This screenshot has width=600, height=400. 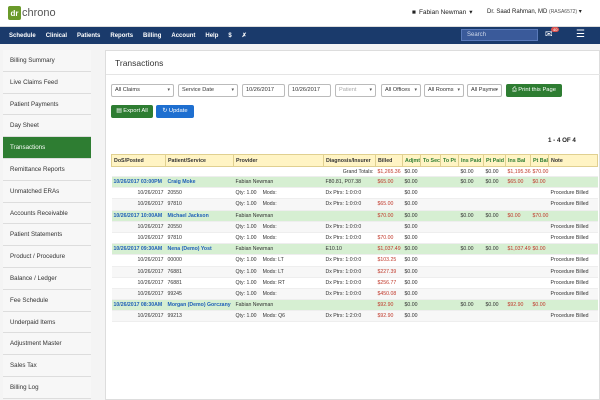 I want to click on col-to-pt: To Pt, so click(x=449, y=160).